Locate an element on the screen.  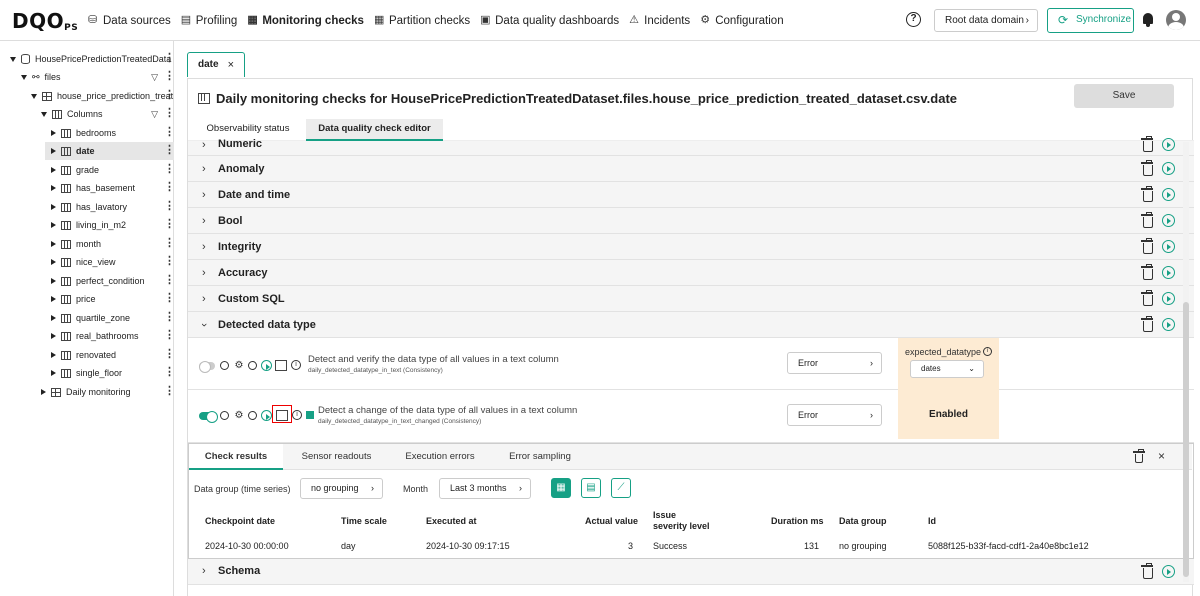
tree-column-item: single_floor ⋮ is located at coordinates (109, 373).